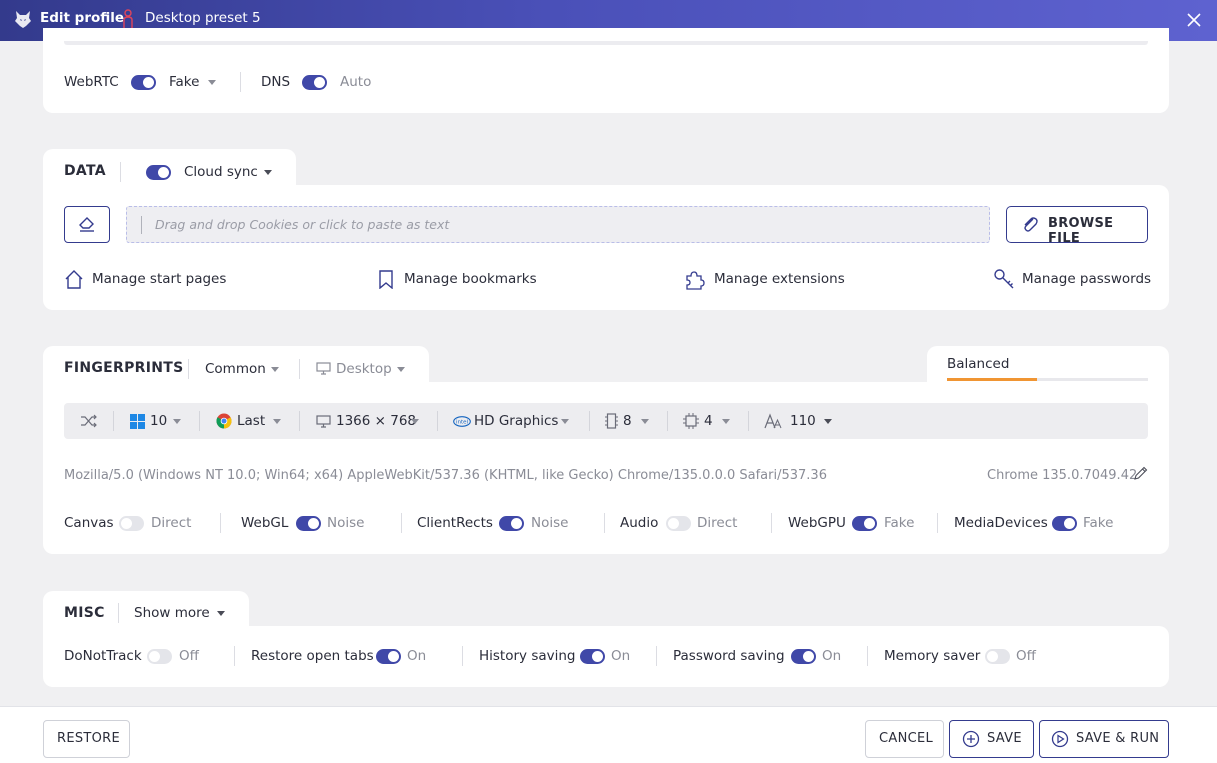 Image resolution: width=1217 pixels, height=763 pixels. Describe the element at coordinates (864, 523) in the screenshot. I see `webgpu-toggle` at that location.